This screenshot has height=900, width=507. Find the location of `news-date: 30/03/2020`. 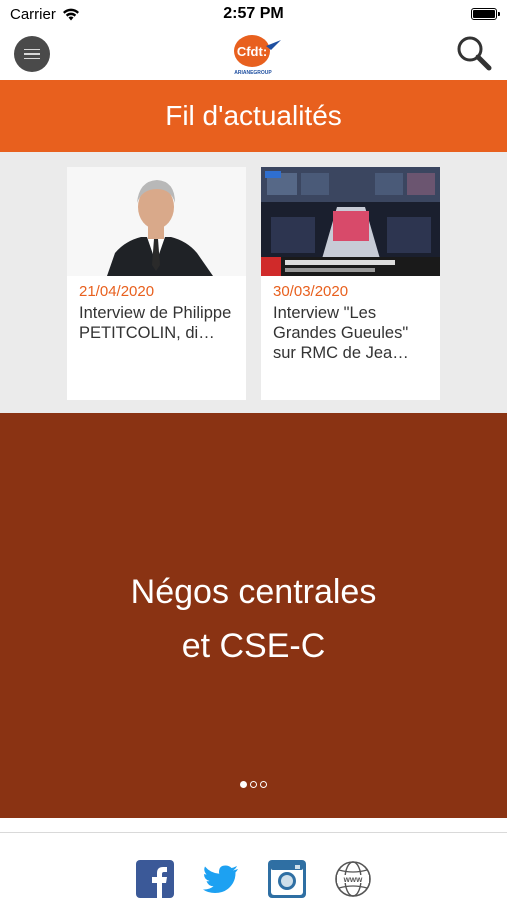

news-date: 30/03/2020 is located at coordinates (311, 291).